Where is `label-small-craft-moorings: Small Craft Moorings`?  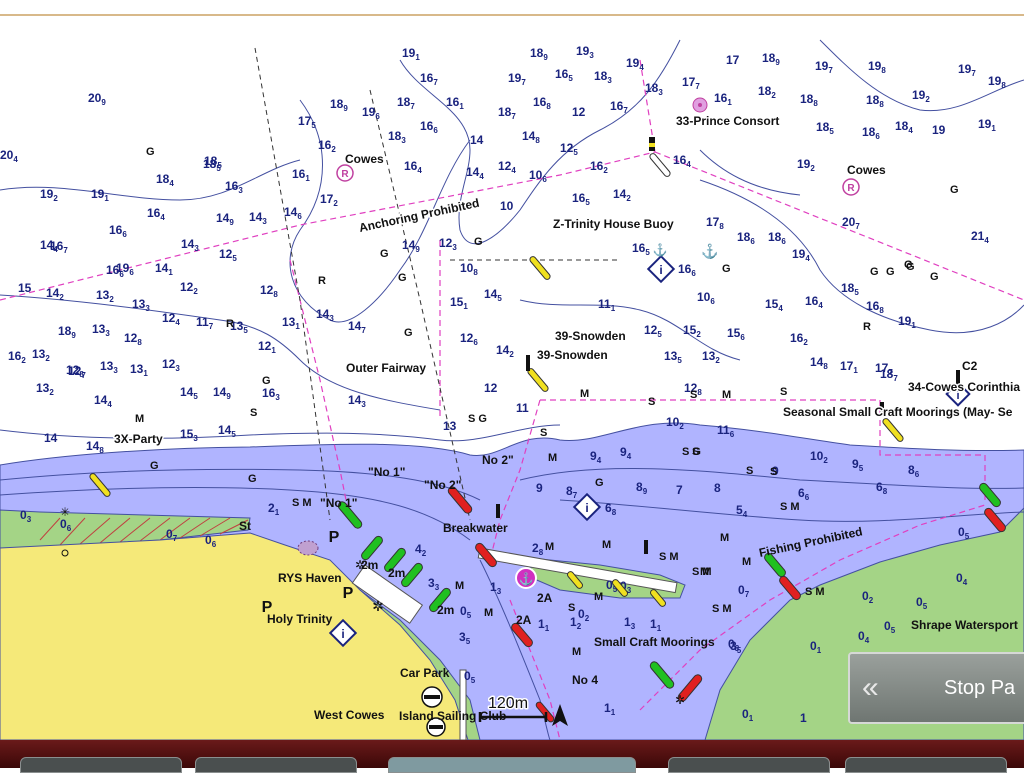 label-small-craft-moorings: Small Craft Moorings is located at coordinates (654, 642).